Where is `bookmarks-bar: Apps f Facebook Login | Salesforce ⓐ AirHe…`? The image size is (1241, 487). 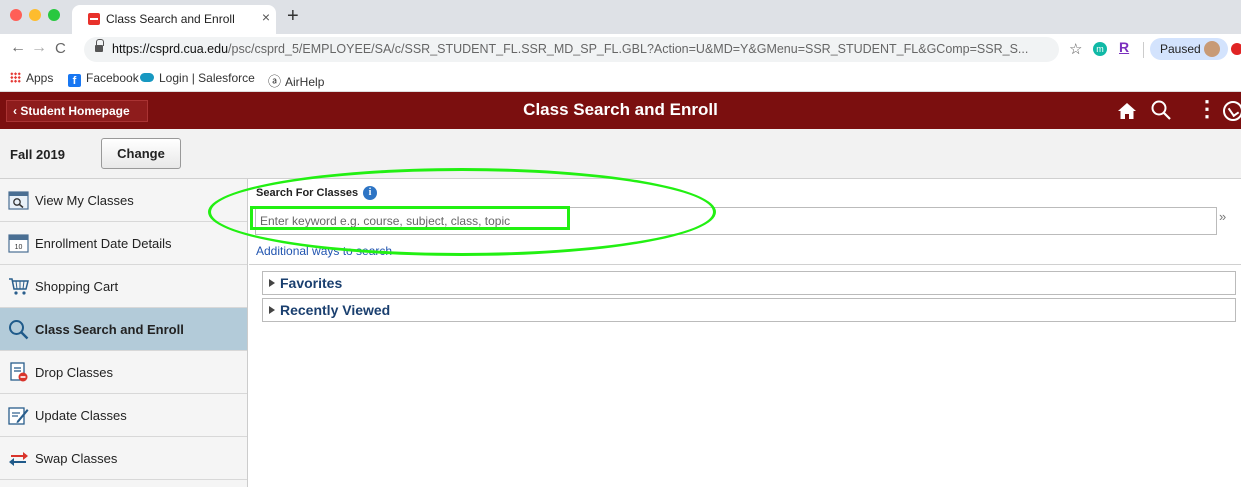
bookmarks-bar: Apps f Facebook Login | Salesforce ⓐ AirHe… is located at coordinates (620, 78).